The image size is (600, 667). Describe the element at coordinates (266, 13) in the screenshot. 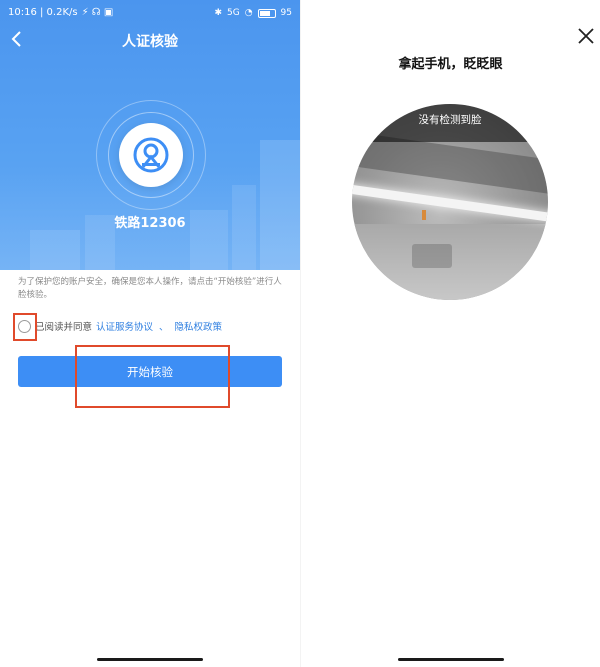

I see `battery-icon` at that location.